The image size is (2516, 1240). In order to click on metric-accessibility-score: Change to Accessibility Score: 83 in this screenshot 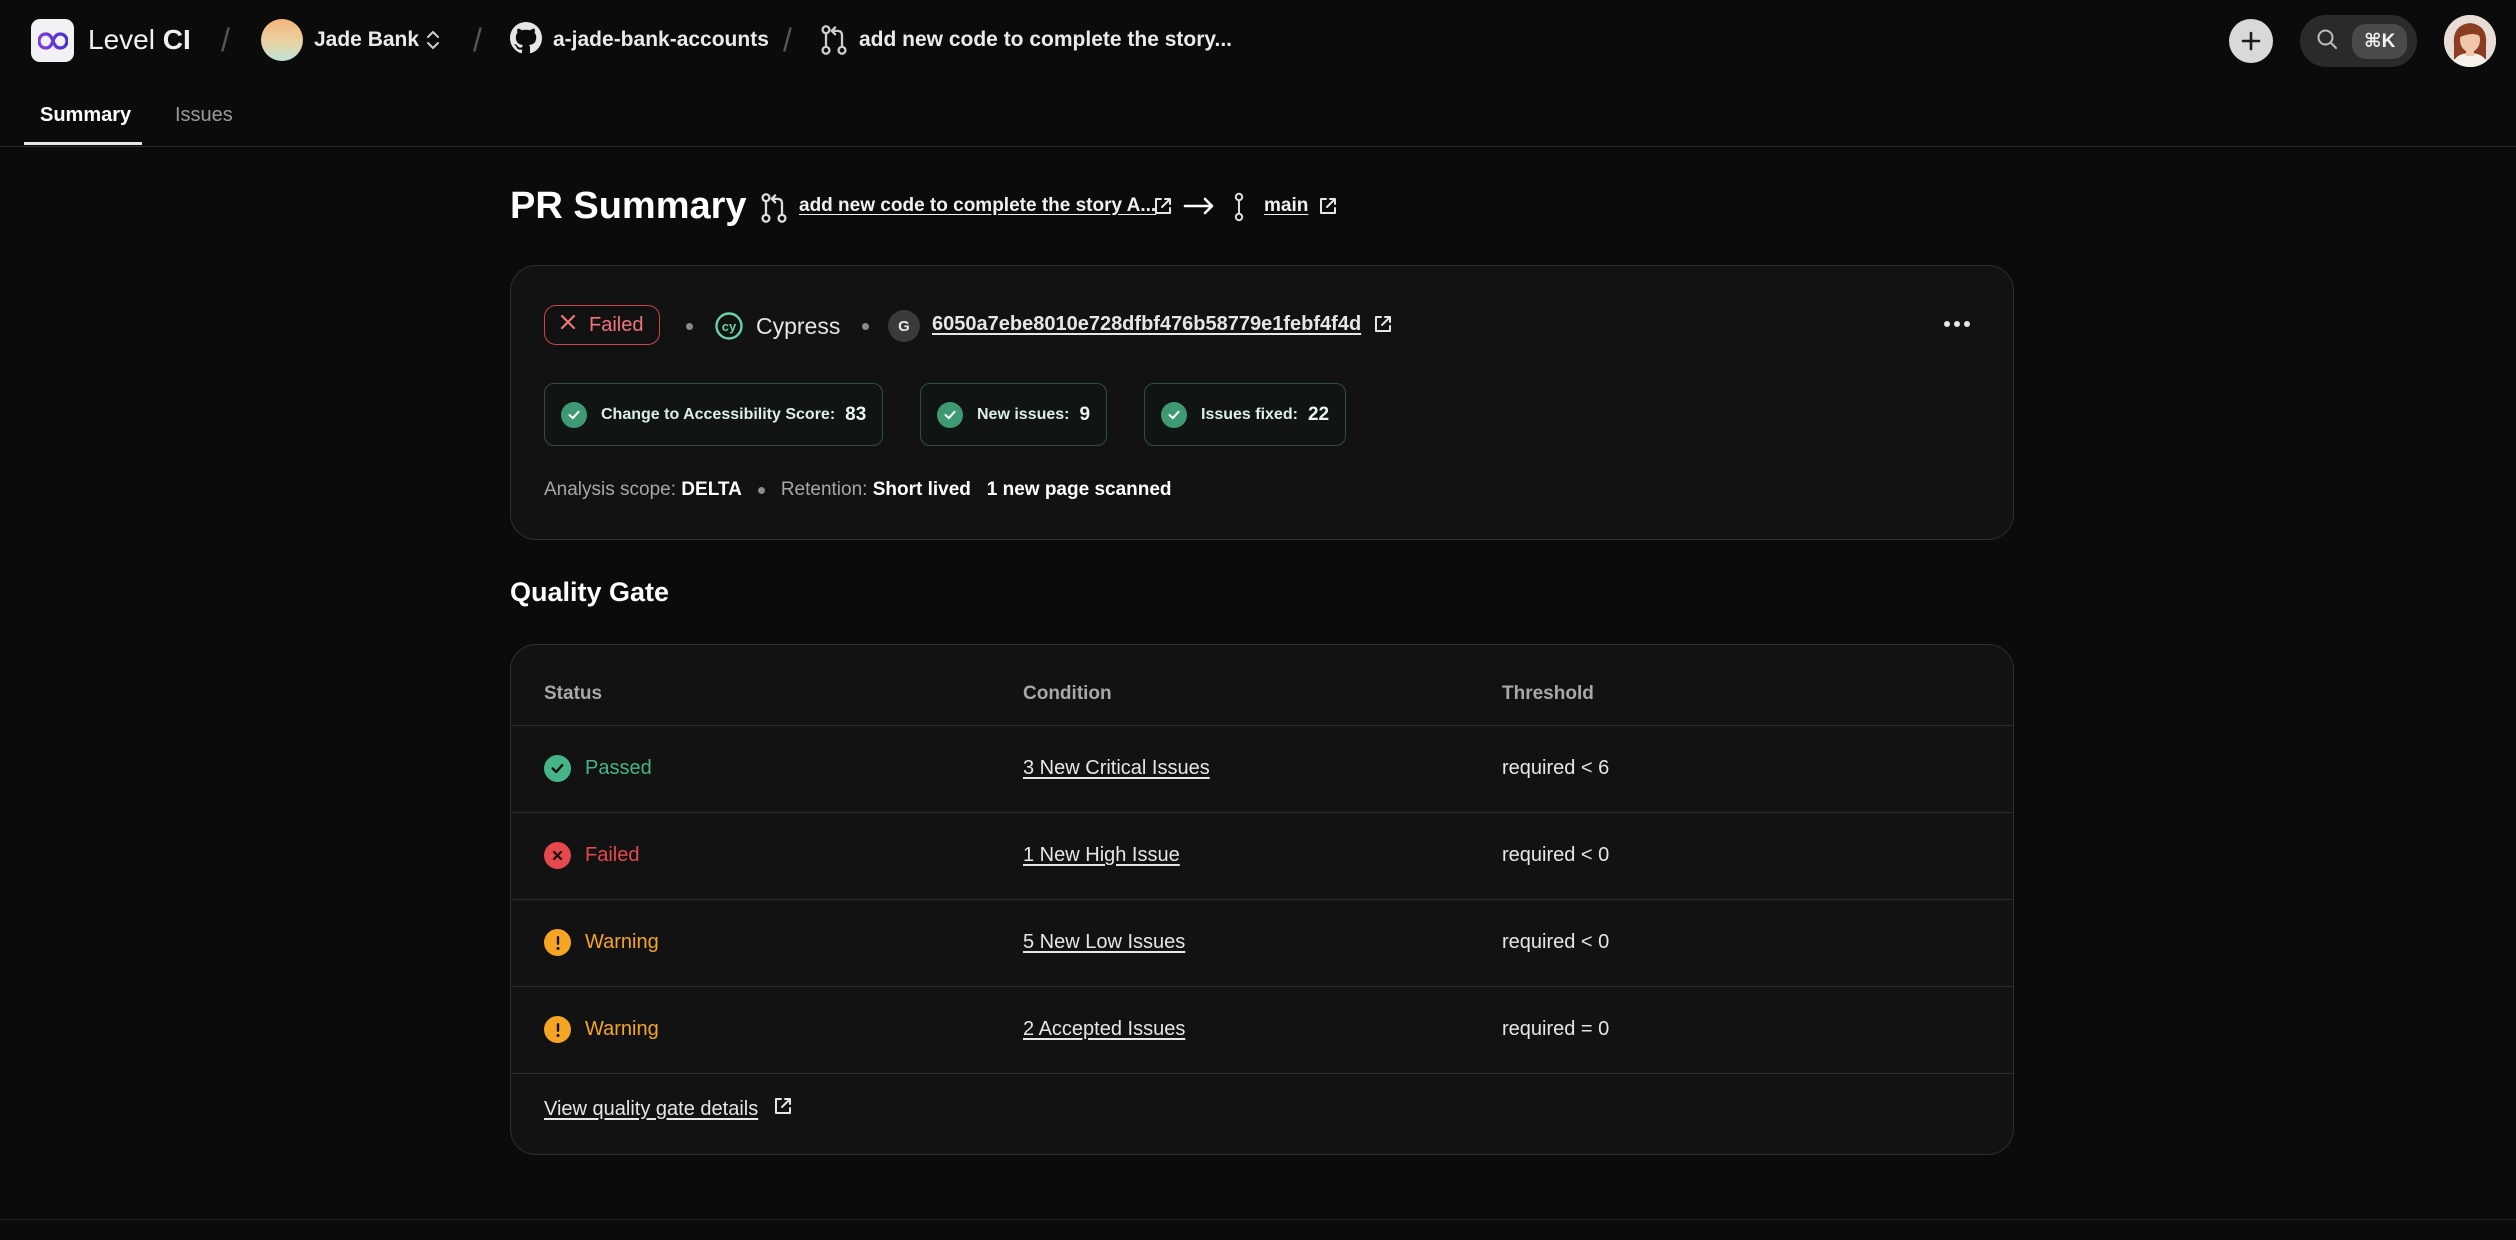, I will do `click(714, 414)`.